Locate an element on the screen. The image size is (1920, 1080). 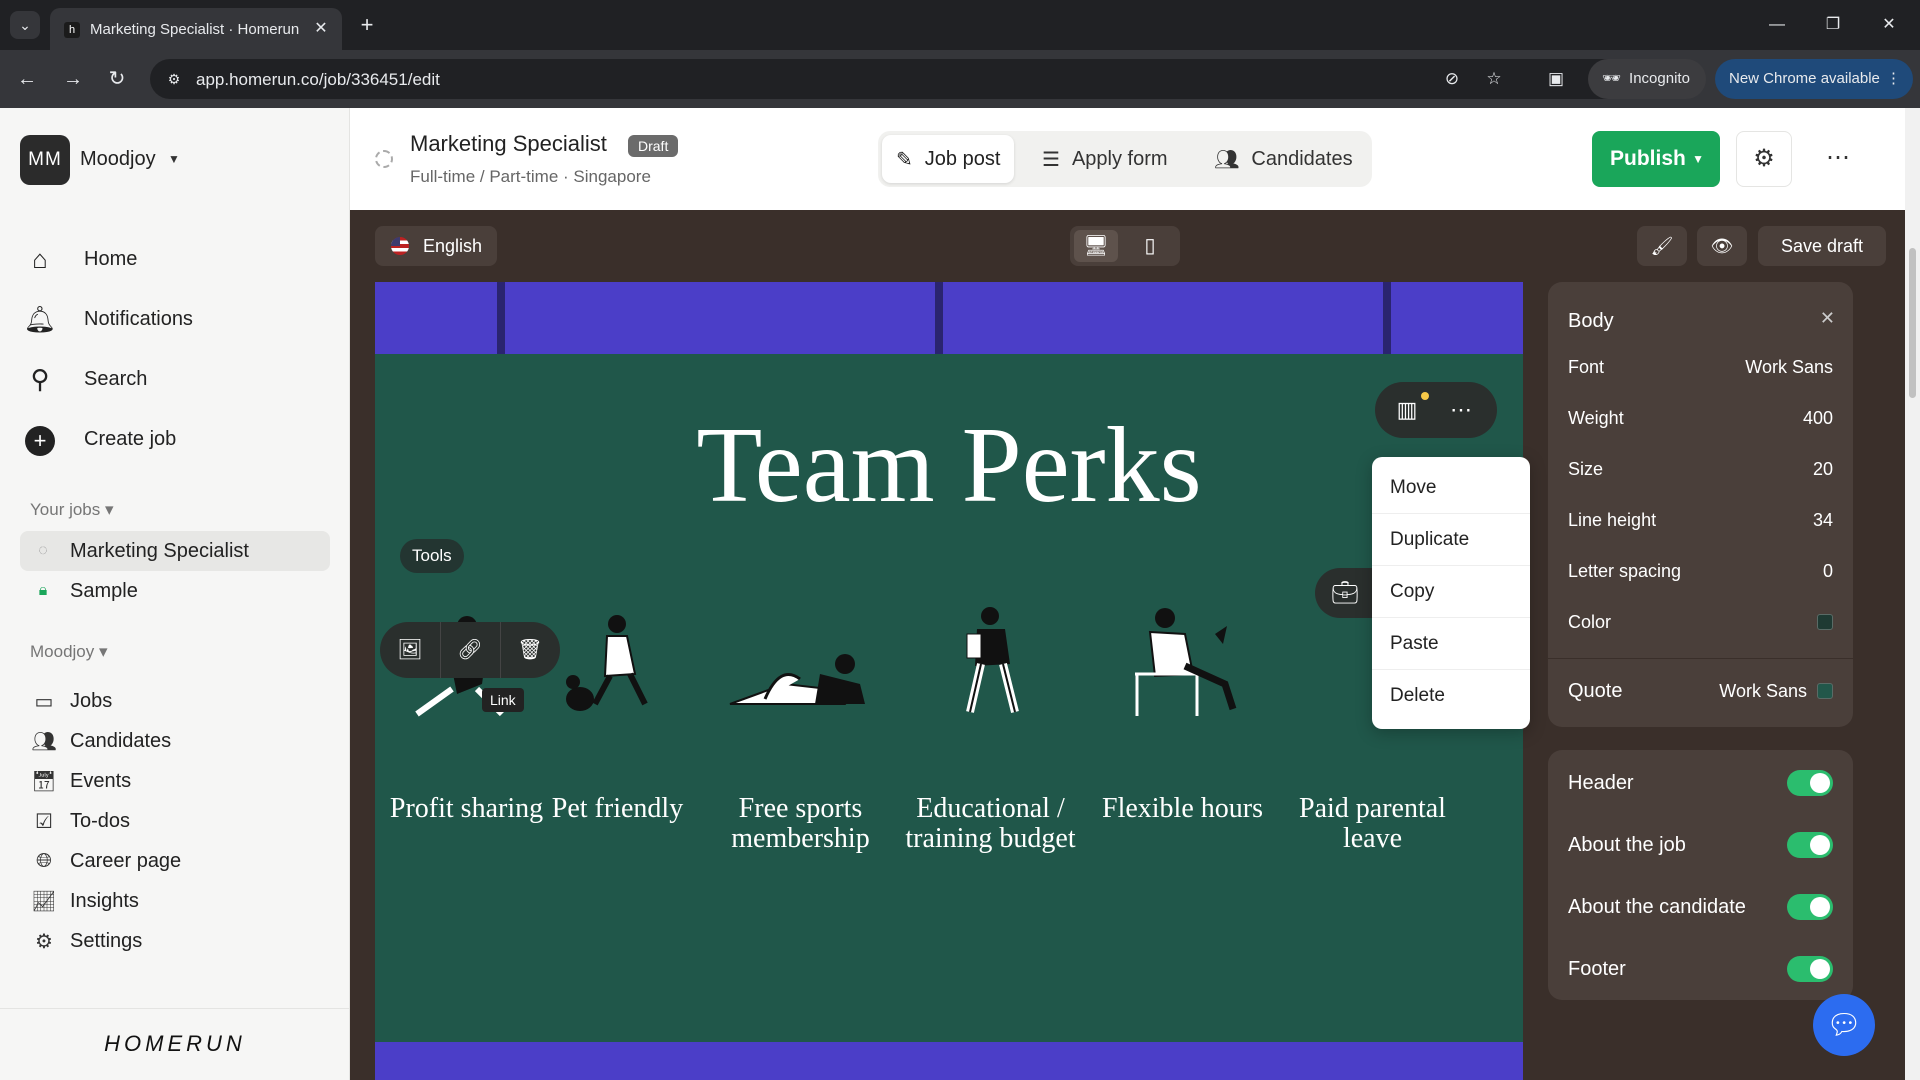
row-label: Weight is located at coordinates (1596, 417).